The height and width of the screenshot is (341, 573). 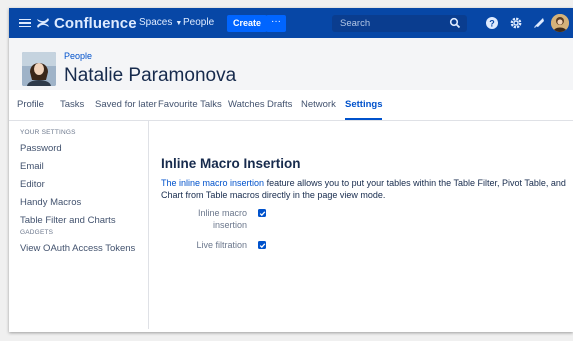 I want to click on sidebar-item-email: Email, so click(x=32, y=166).